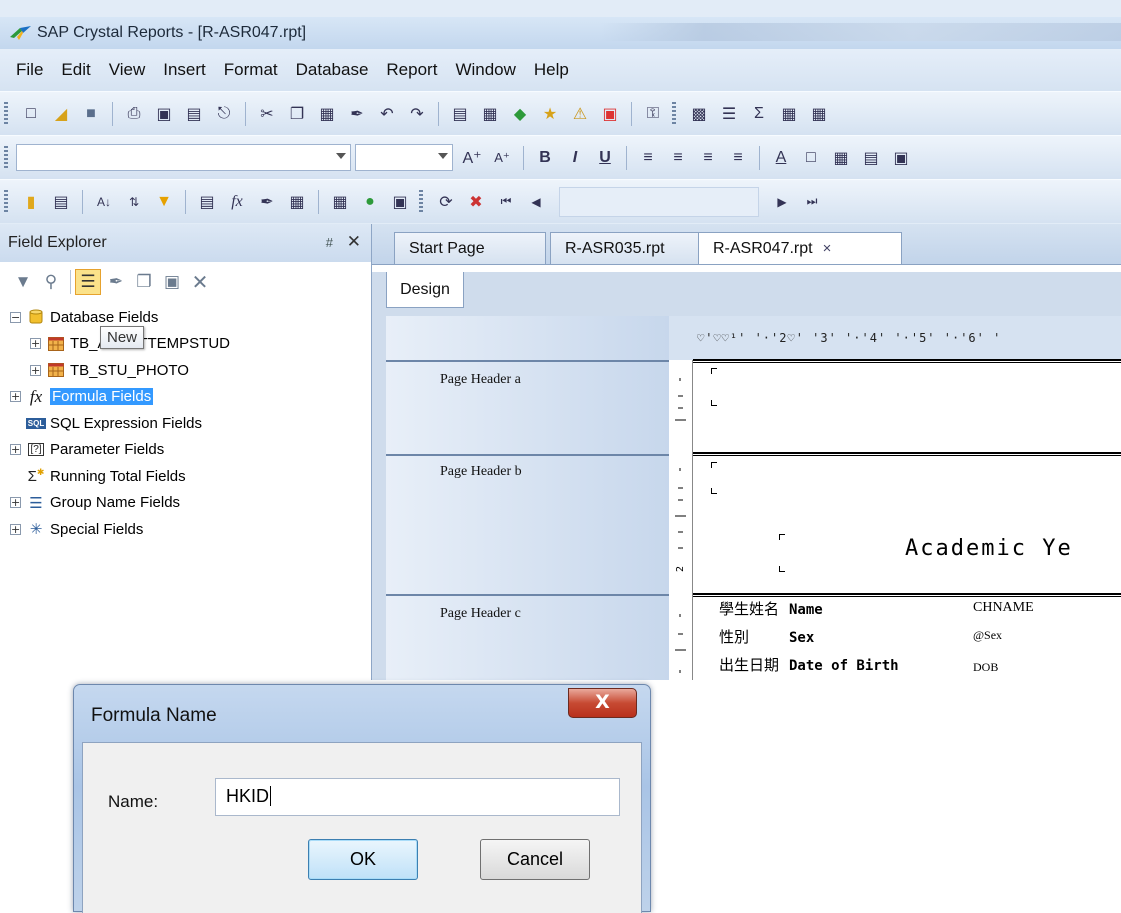 The image size is (1121, 913). Describe the element at coordinates (340, 202) in the screenshot. I see `report-explorer-tb-icon: ▦` at that location.